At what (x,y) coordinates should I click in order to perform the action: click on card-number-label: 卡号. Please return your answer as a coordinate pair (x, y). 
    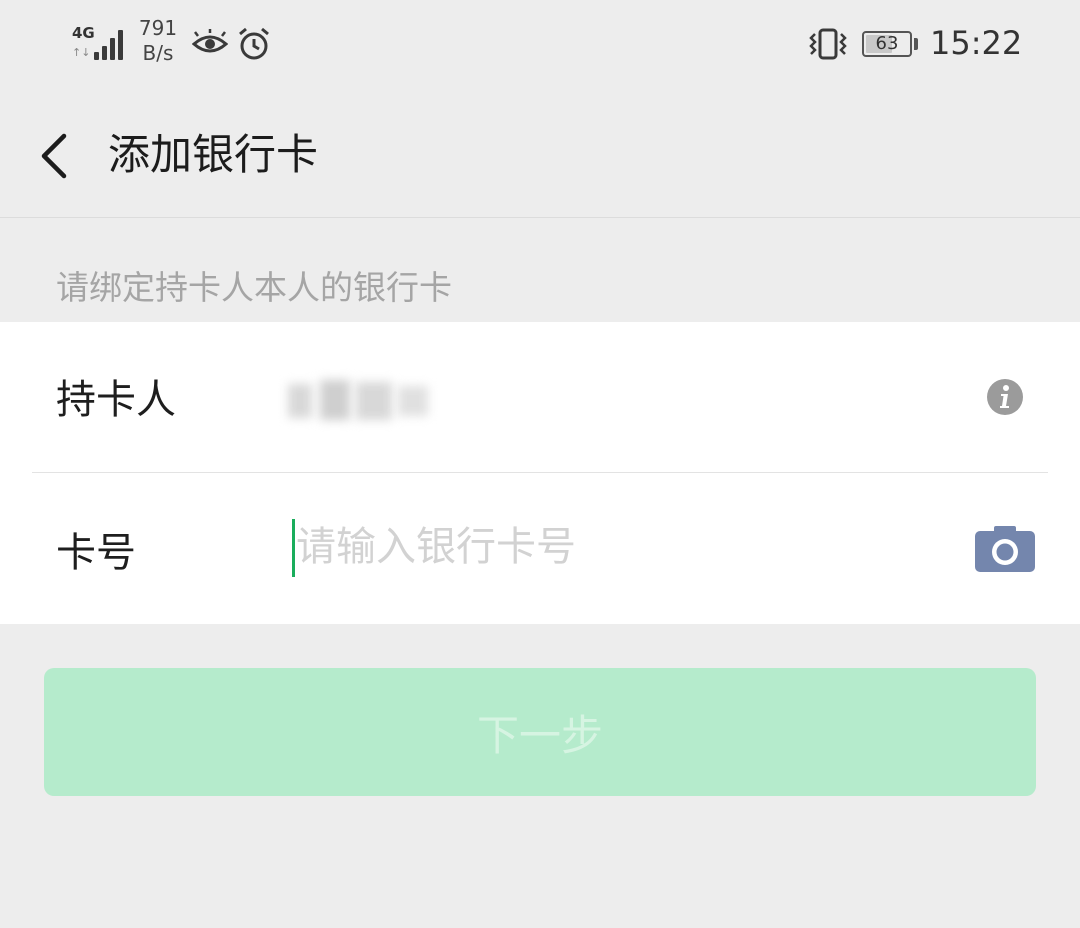
    Looking at the image, I should click on (96, 553).